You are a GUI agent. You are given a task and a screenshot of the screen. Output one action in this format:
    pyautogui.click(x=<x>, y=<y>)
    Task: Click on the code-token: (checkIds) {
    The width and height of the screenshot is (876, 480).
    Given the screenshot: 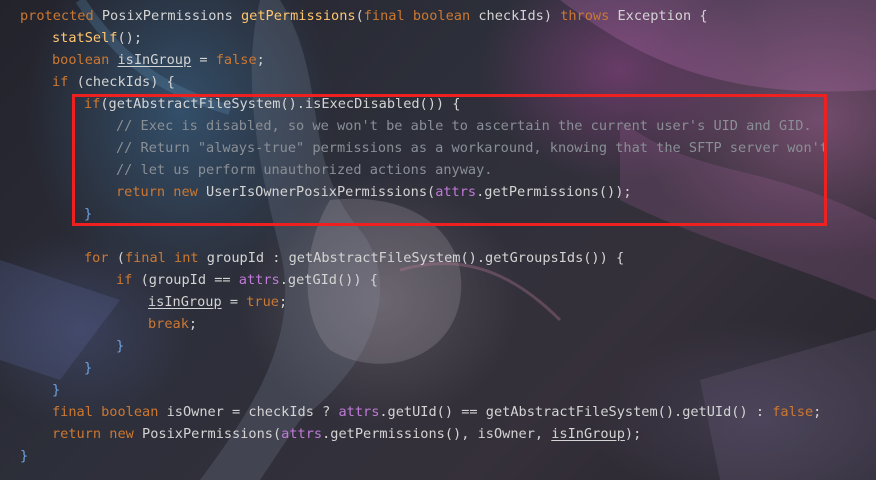 What is the action you would take?
    pyautogui.click(x=125, y=82)
    